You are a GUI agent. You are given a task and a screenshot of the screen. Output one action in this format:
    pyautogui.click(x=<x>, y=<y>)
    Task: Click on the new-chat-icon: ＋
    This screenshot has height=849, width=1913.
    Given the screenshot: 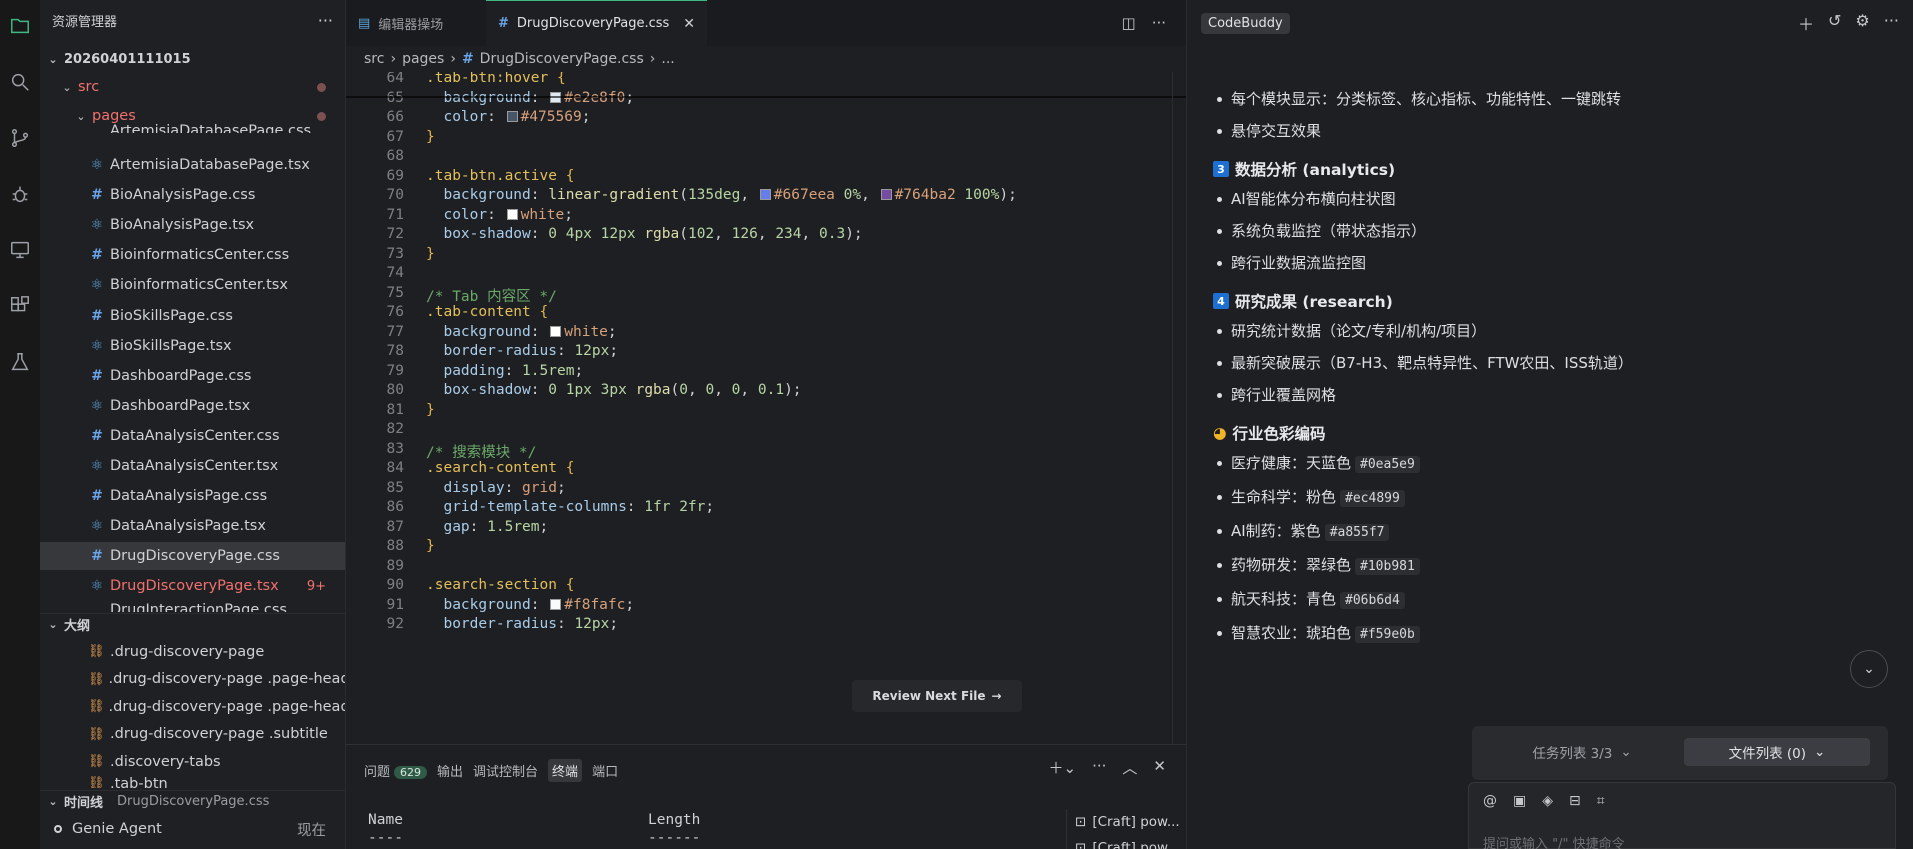 What is the action you would take?
    pyautogui.click(x=1806, y=23)
    